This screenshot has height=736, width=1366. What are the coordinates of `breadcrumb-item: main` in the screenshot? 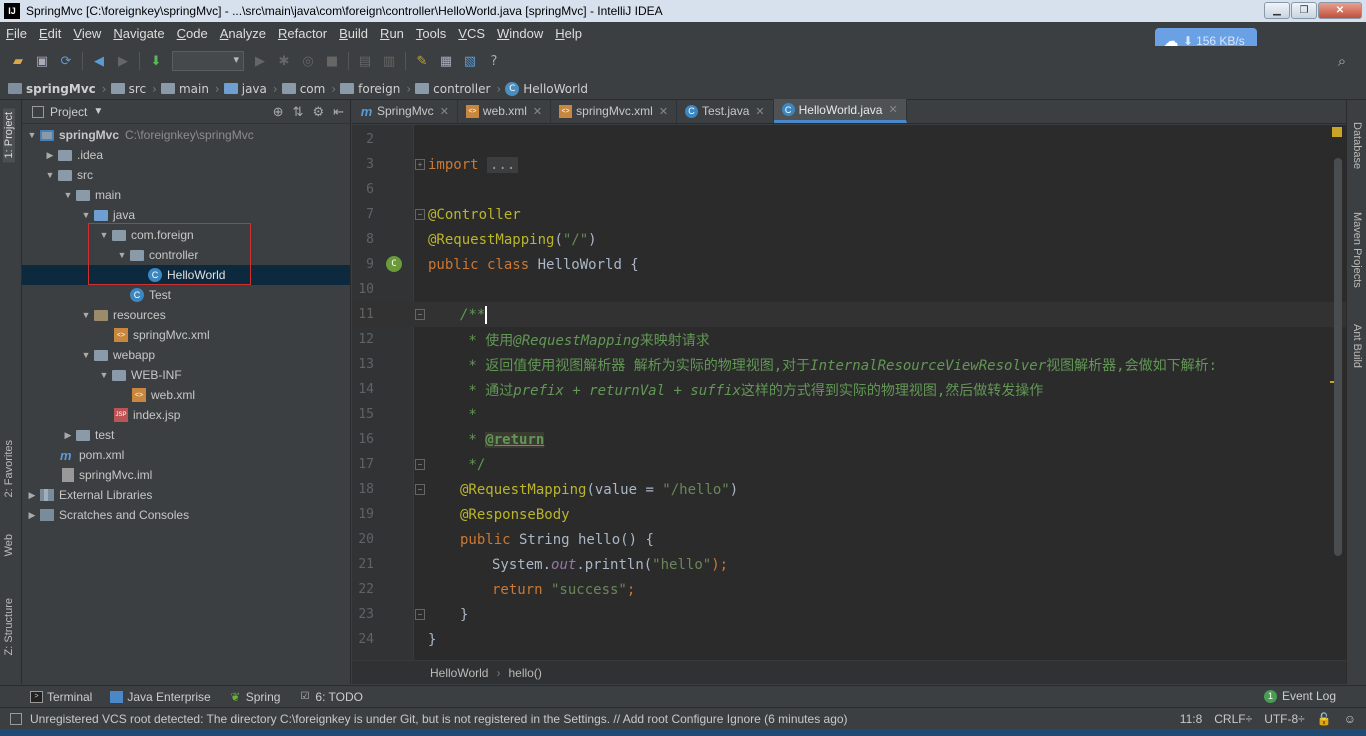 It's located at (184, 89).